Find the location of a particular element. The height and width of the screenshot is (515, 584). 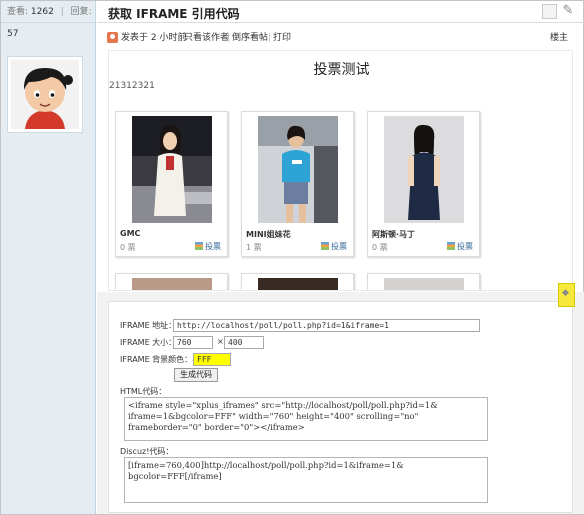

thread-title: 获取 IFRAME 引用代码 is located at coordinates (174, 14).